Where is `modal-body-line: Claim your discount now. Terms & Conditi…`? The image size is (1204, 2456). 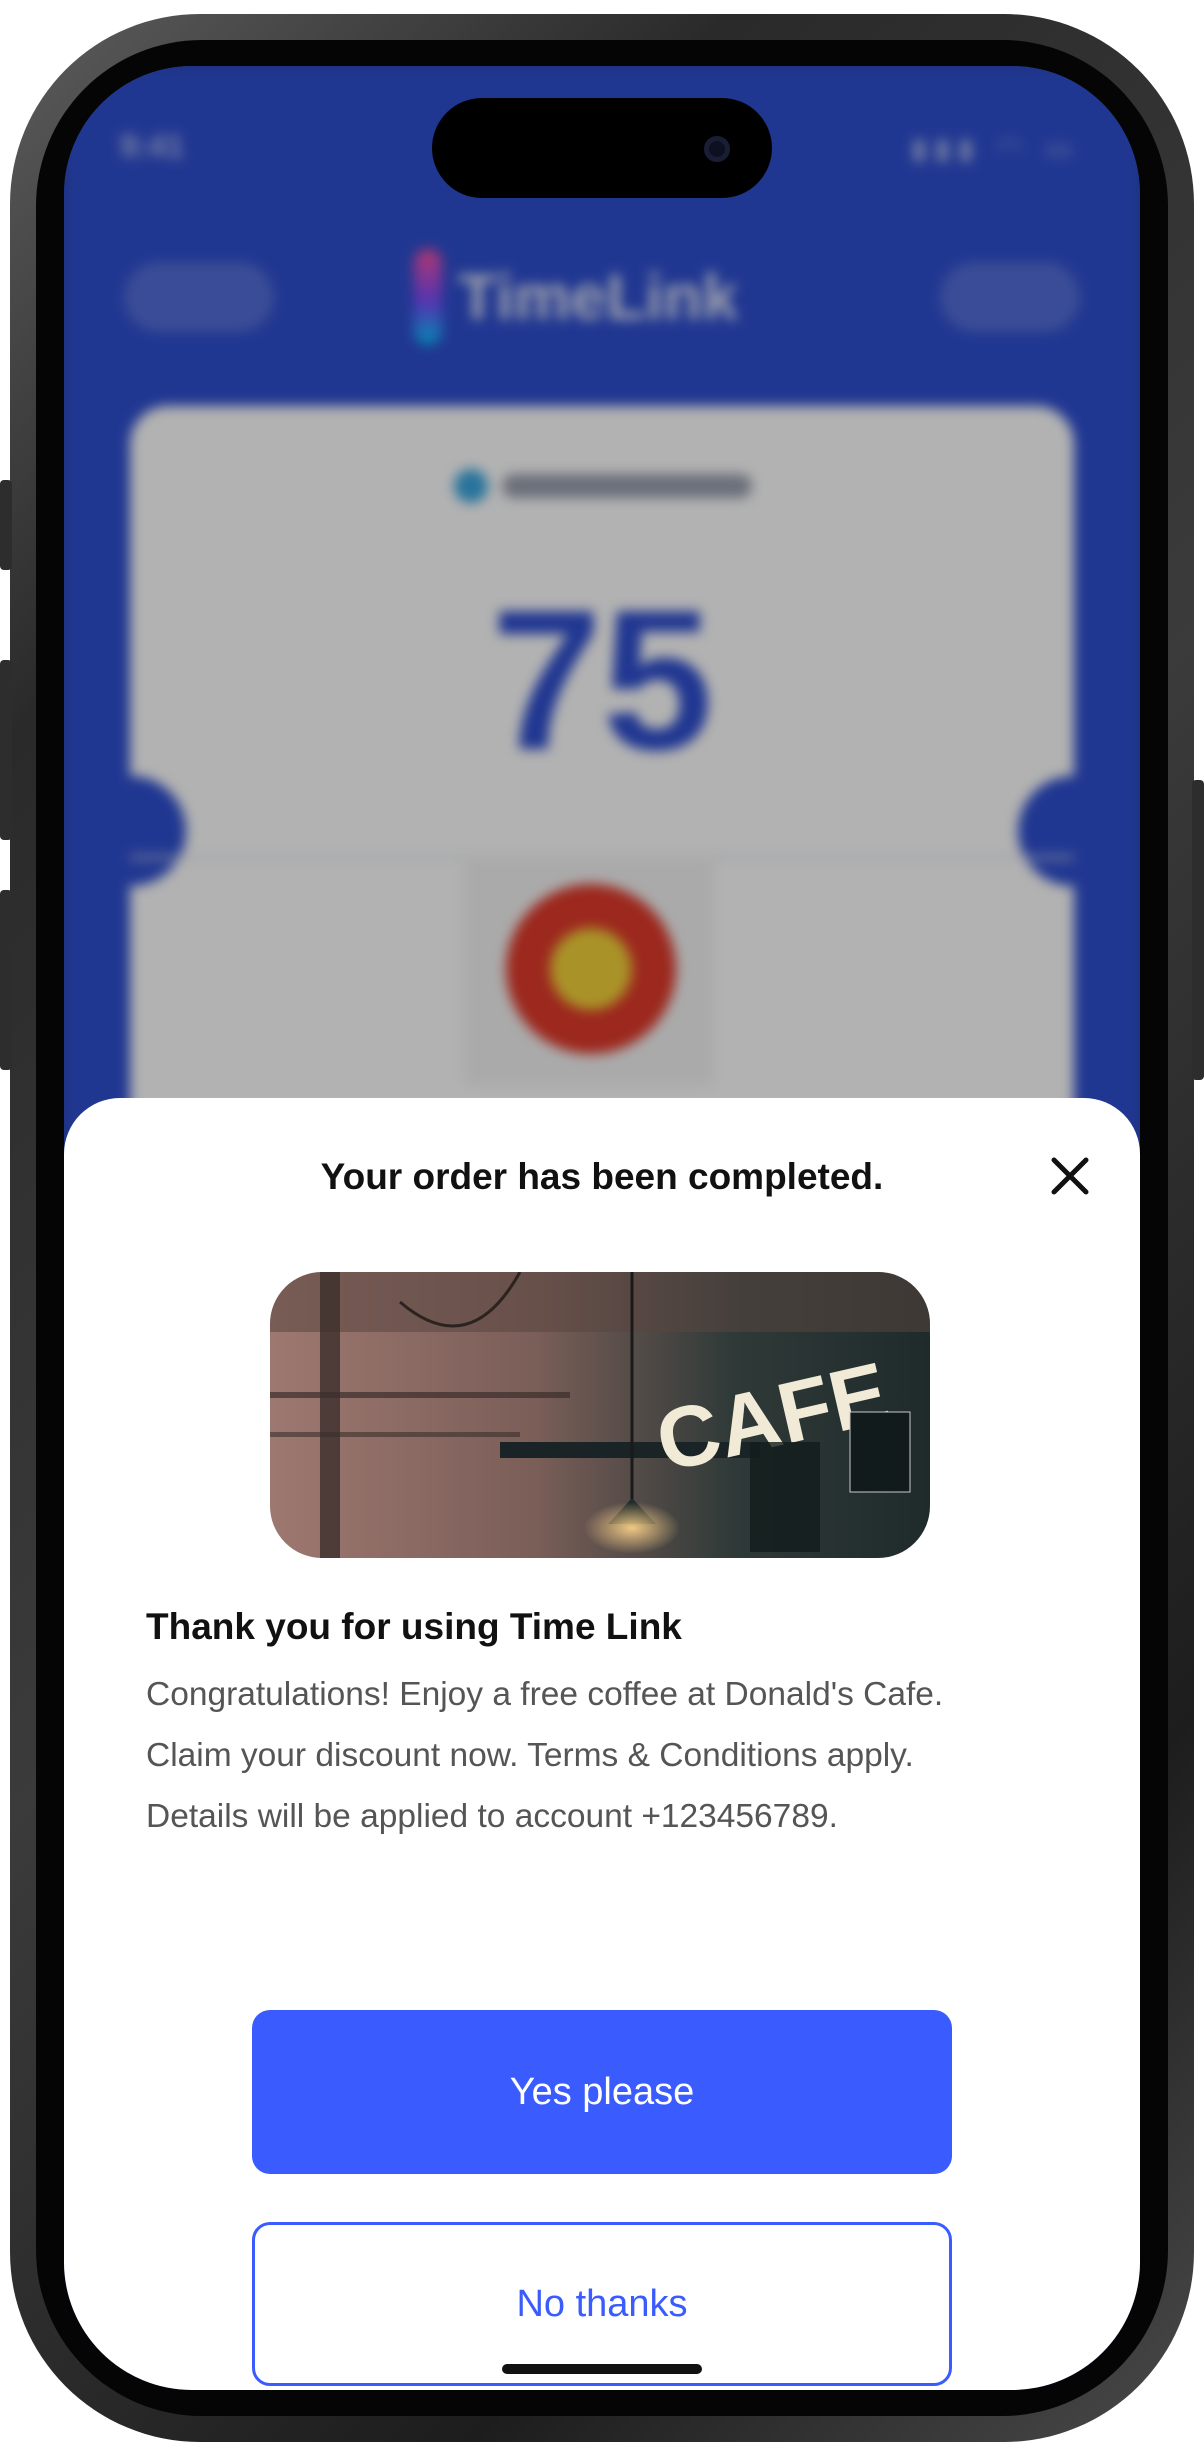
modal-body-line: Claim your discount now. Terms & Conditi… is located at coordinates (530, 1755).